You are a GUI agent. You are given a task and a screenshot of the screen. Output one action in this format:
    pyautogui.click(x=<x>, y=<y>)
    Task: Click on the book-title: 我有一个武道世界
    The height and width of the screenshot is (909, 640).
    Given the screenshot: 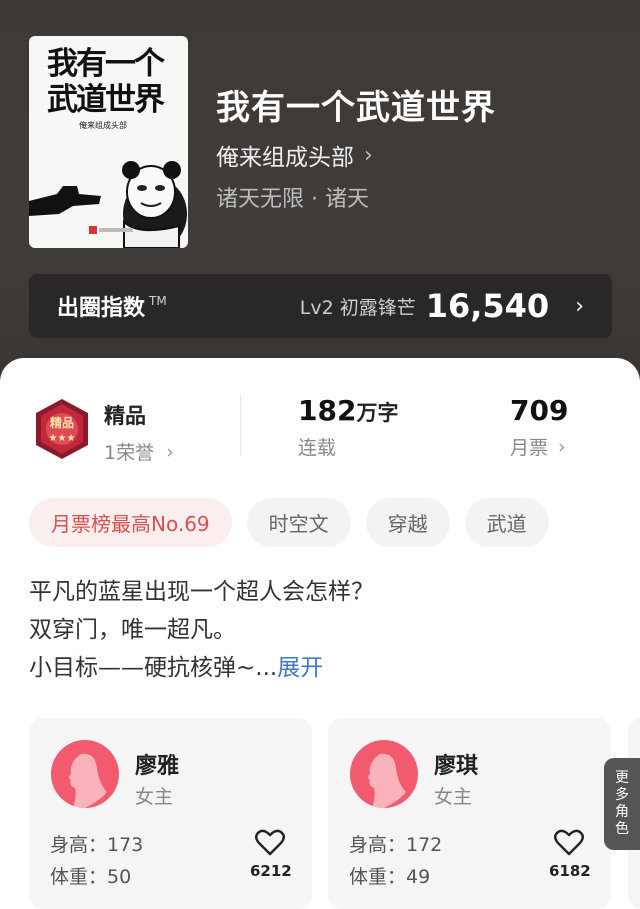 What is the action you would take?
    pyautogui.click(x=356, y=108)
    